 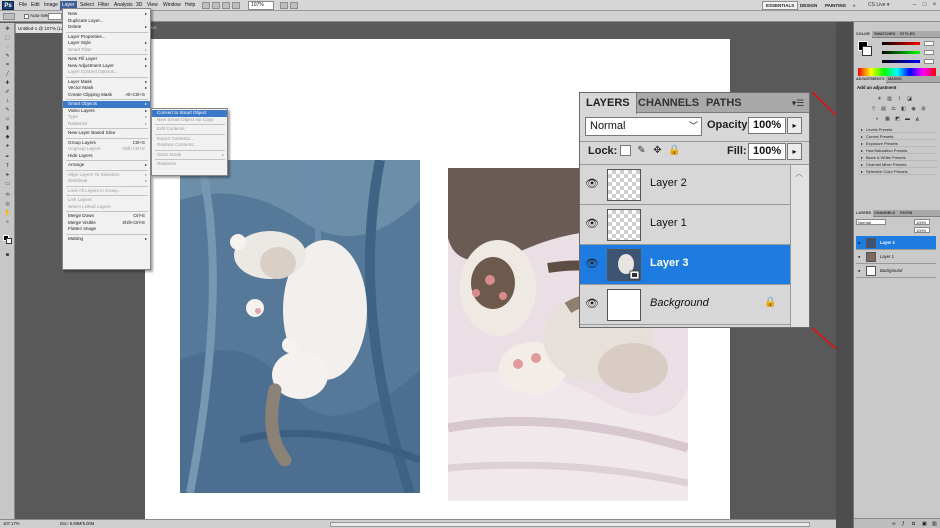 I want to click on mini-bridge-icon, so click(x=216, y=5).